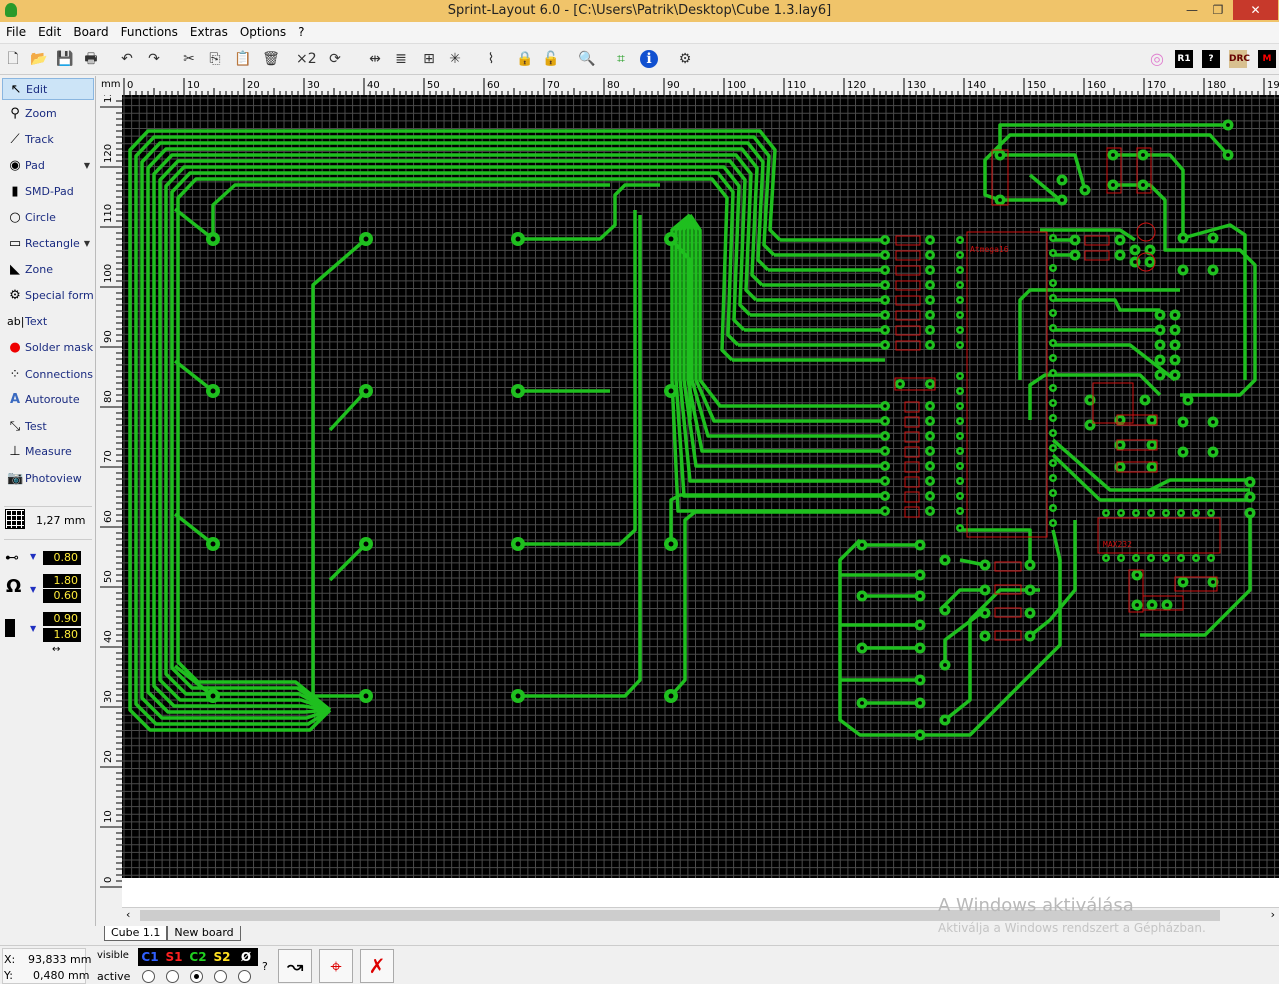 The width and height of the screenshot is (1279, 984). What do you see at coordinates (48, 270) in the screenshot?
I see `tool-zone: ◣ Zone` at bounding box center [48, 270].